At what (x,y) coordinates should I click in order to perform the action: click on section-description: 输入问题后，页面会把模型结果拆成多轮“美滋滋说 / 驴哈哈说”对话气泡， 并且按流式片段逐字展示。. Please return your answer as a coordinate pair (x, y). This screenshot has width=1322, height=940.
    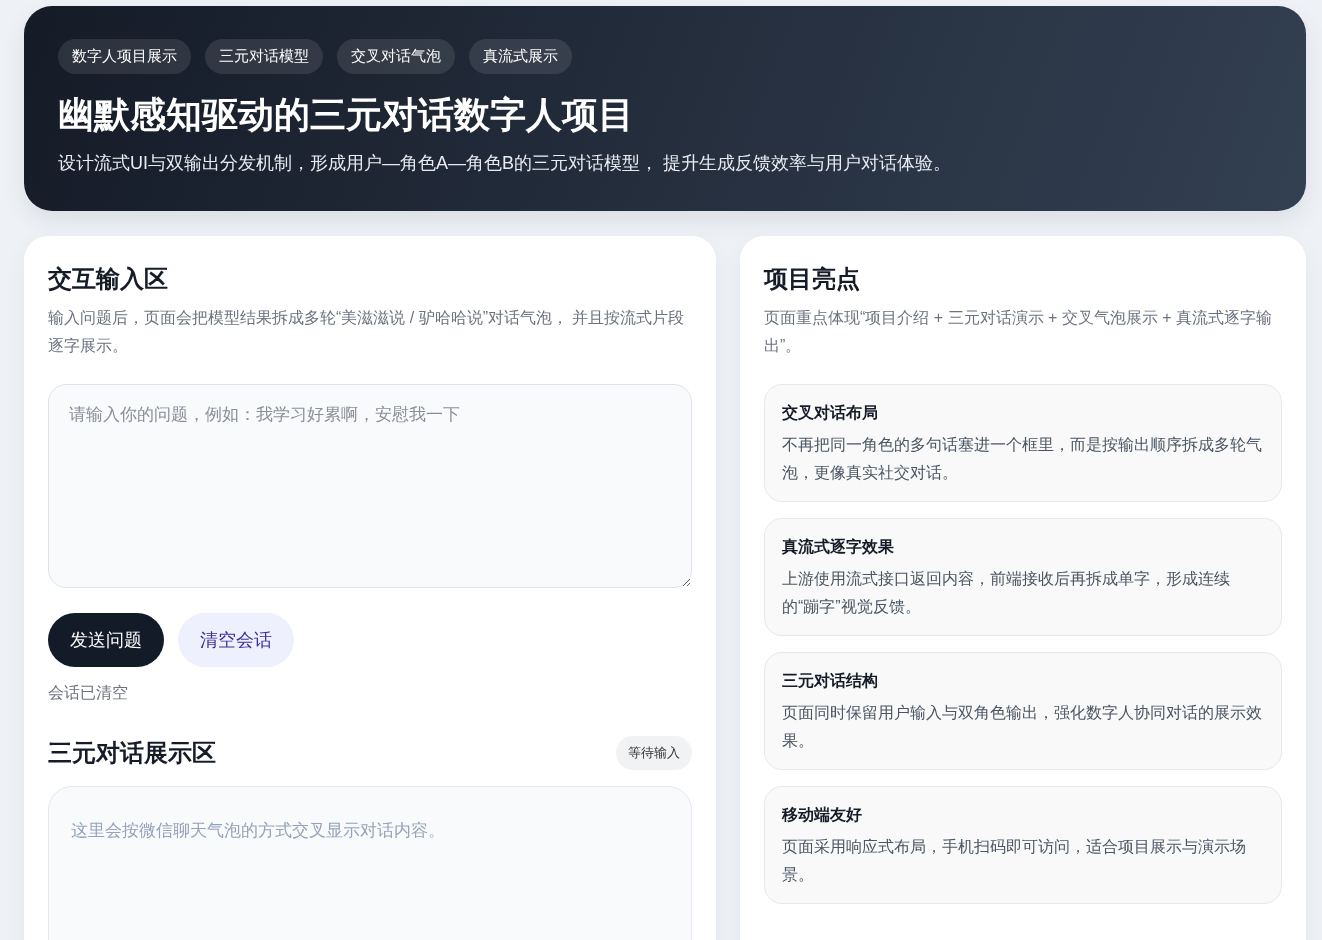
    Looking at the image, I should click on (367, 331).